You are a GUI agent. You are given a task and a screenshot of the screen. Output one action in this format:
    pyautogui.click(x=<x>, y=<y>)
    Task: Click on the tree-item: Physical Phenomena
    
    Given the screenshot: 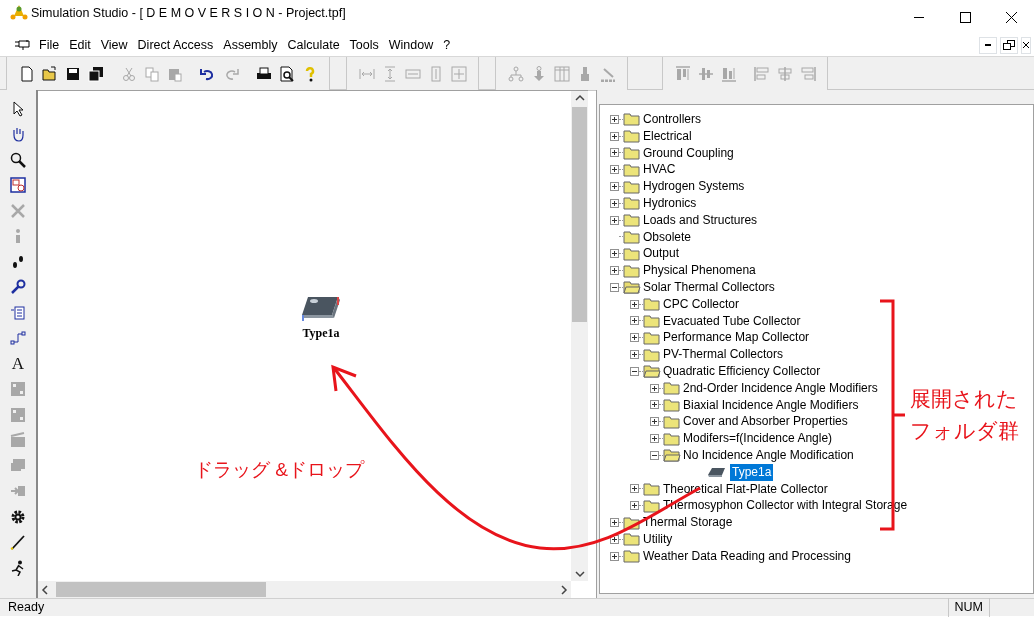 What is the action you would take?
    pyautogui.click(x=699, y=270)
    